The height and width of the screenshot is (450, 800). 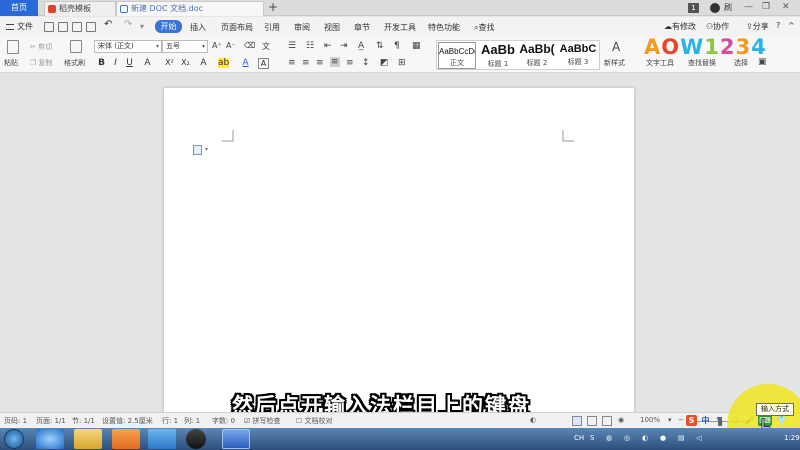 What do you see at coordinates (719, 420) in the screenshot?
I see `ime-punctuation-icon: °,` at bounding box center [719, 420].